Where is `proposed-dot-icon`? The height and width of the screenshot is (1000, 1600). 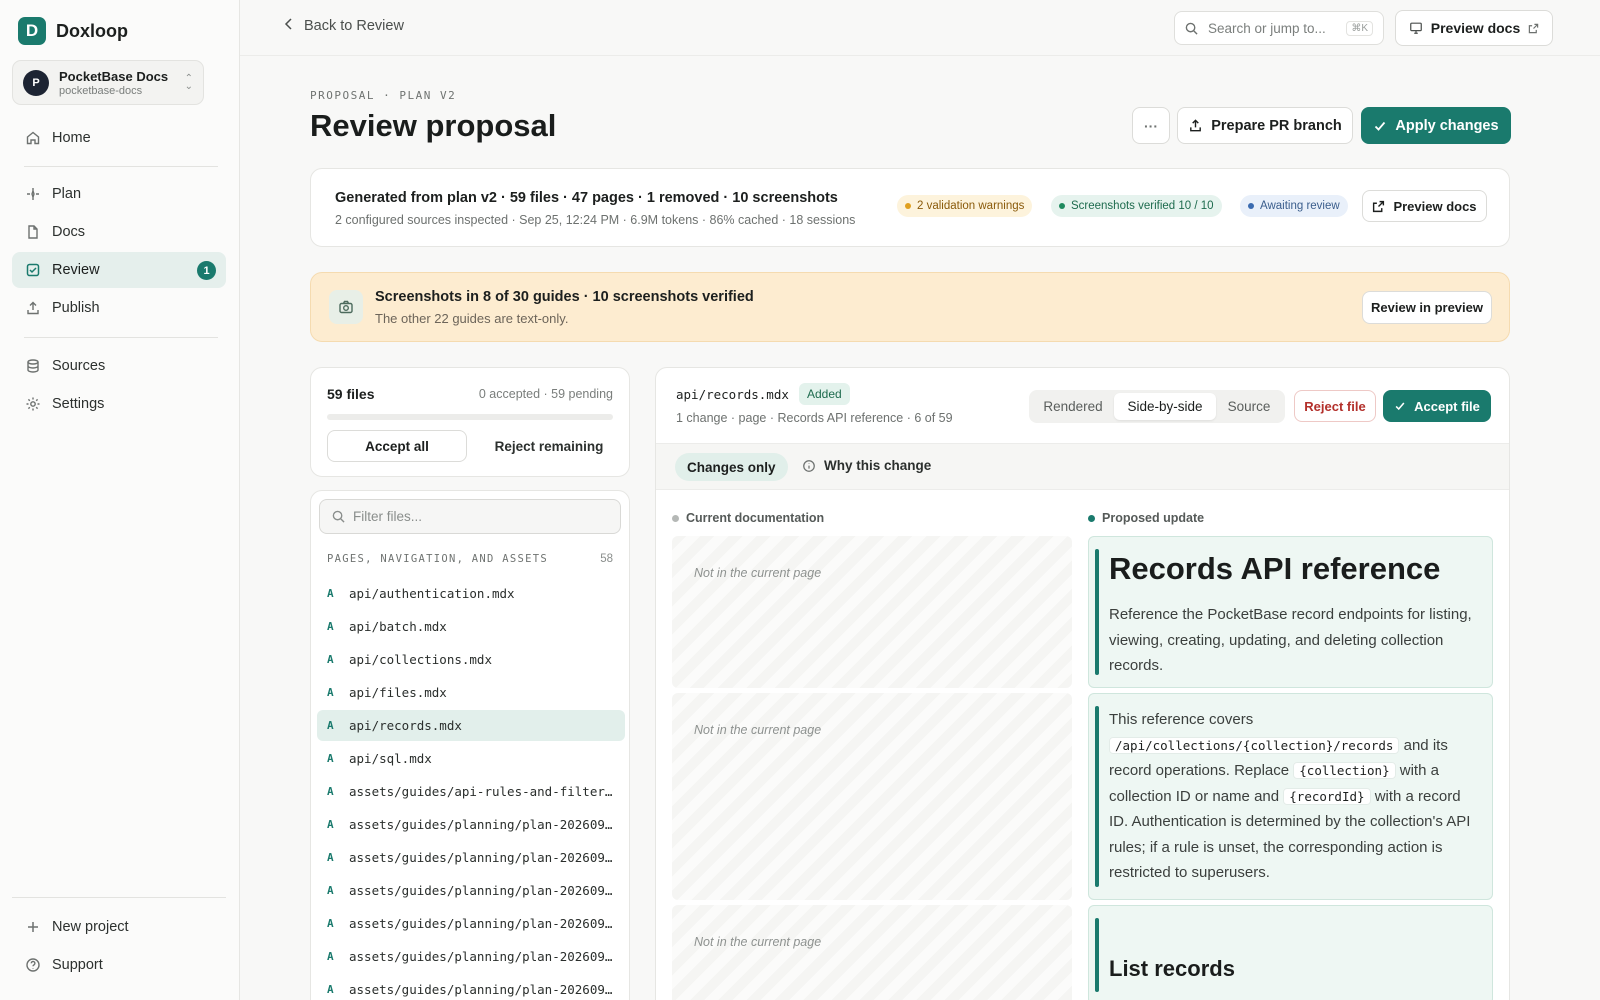 proposed-dot-icon is located at coordinates (1091, 518).